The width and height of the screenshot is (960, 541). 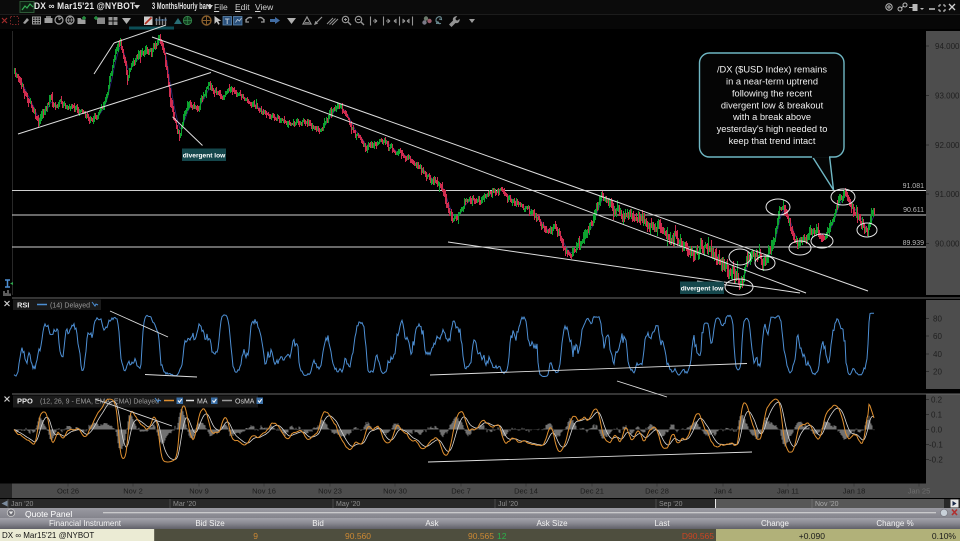 What do you see at coordinates (771, 117) in the screenshot?
I see `svg-text: with a break above` at bounding box center [771, 117].